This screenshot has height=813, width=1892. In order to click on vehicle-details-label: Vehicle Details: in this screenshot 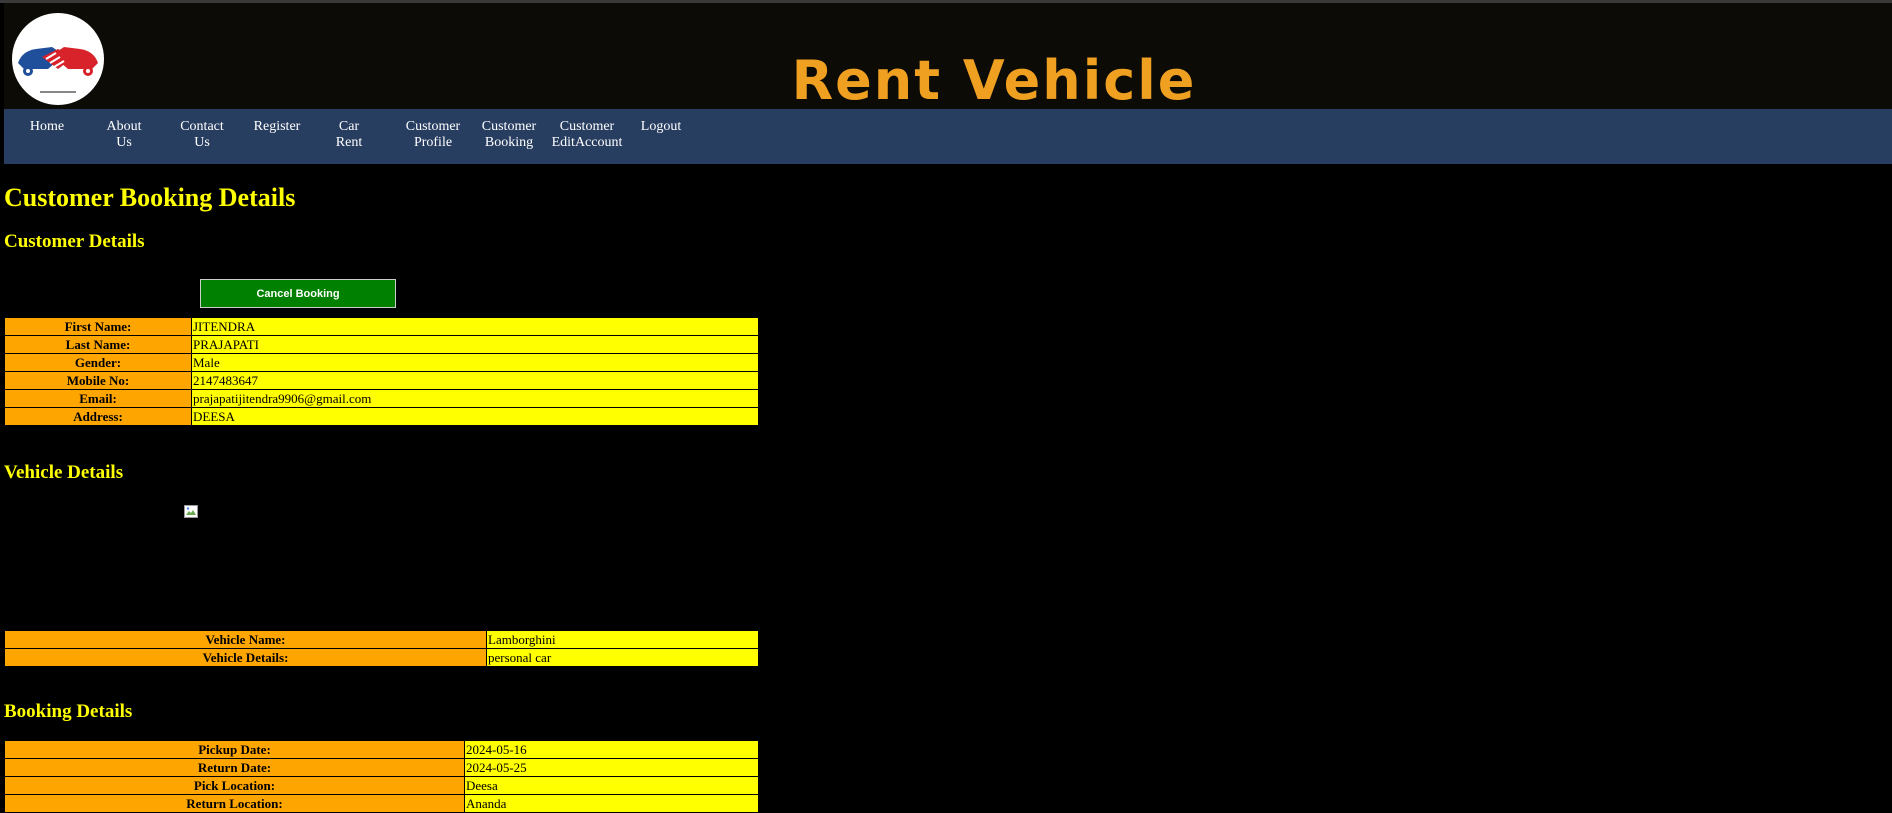, I will do `click(245, 657)`.